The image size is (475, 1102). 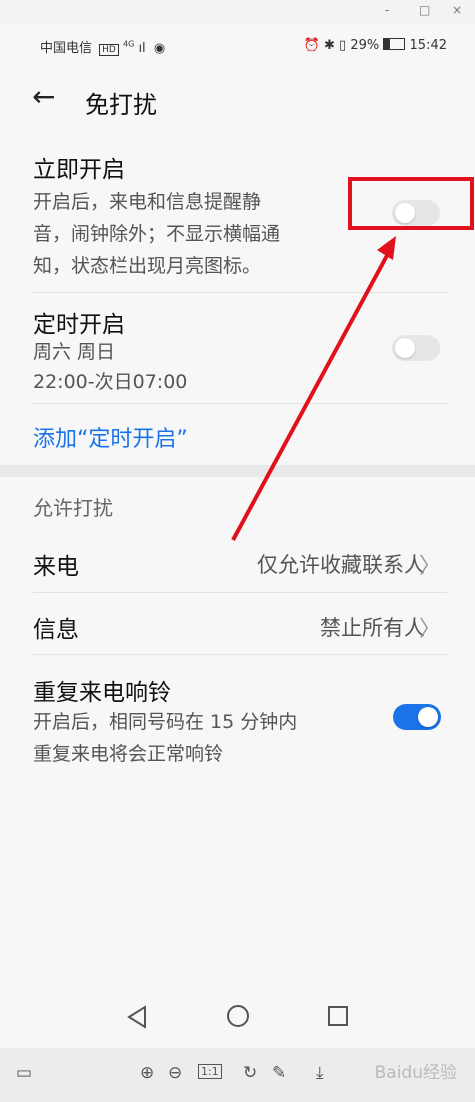 What do you see at coordinates (210, 1071) in the screenshot?
I see `actual-size-button: 1:1` at bounding box center [210, 1071].